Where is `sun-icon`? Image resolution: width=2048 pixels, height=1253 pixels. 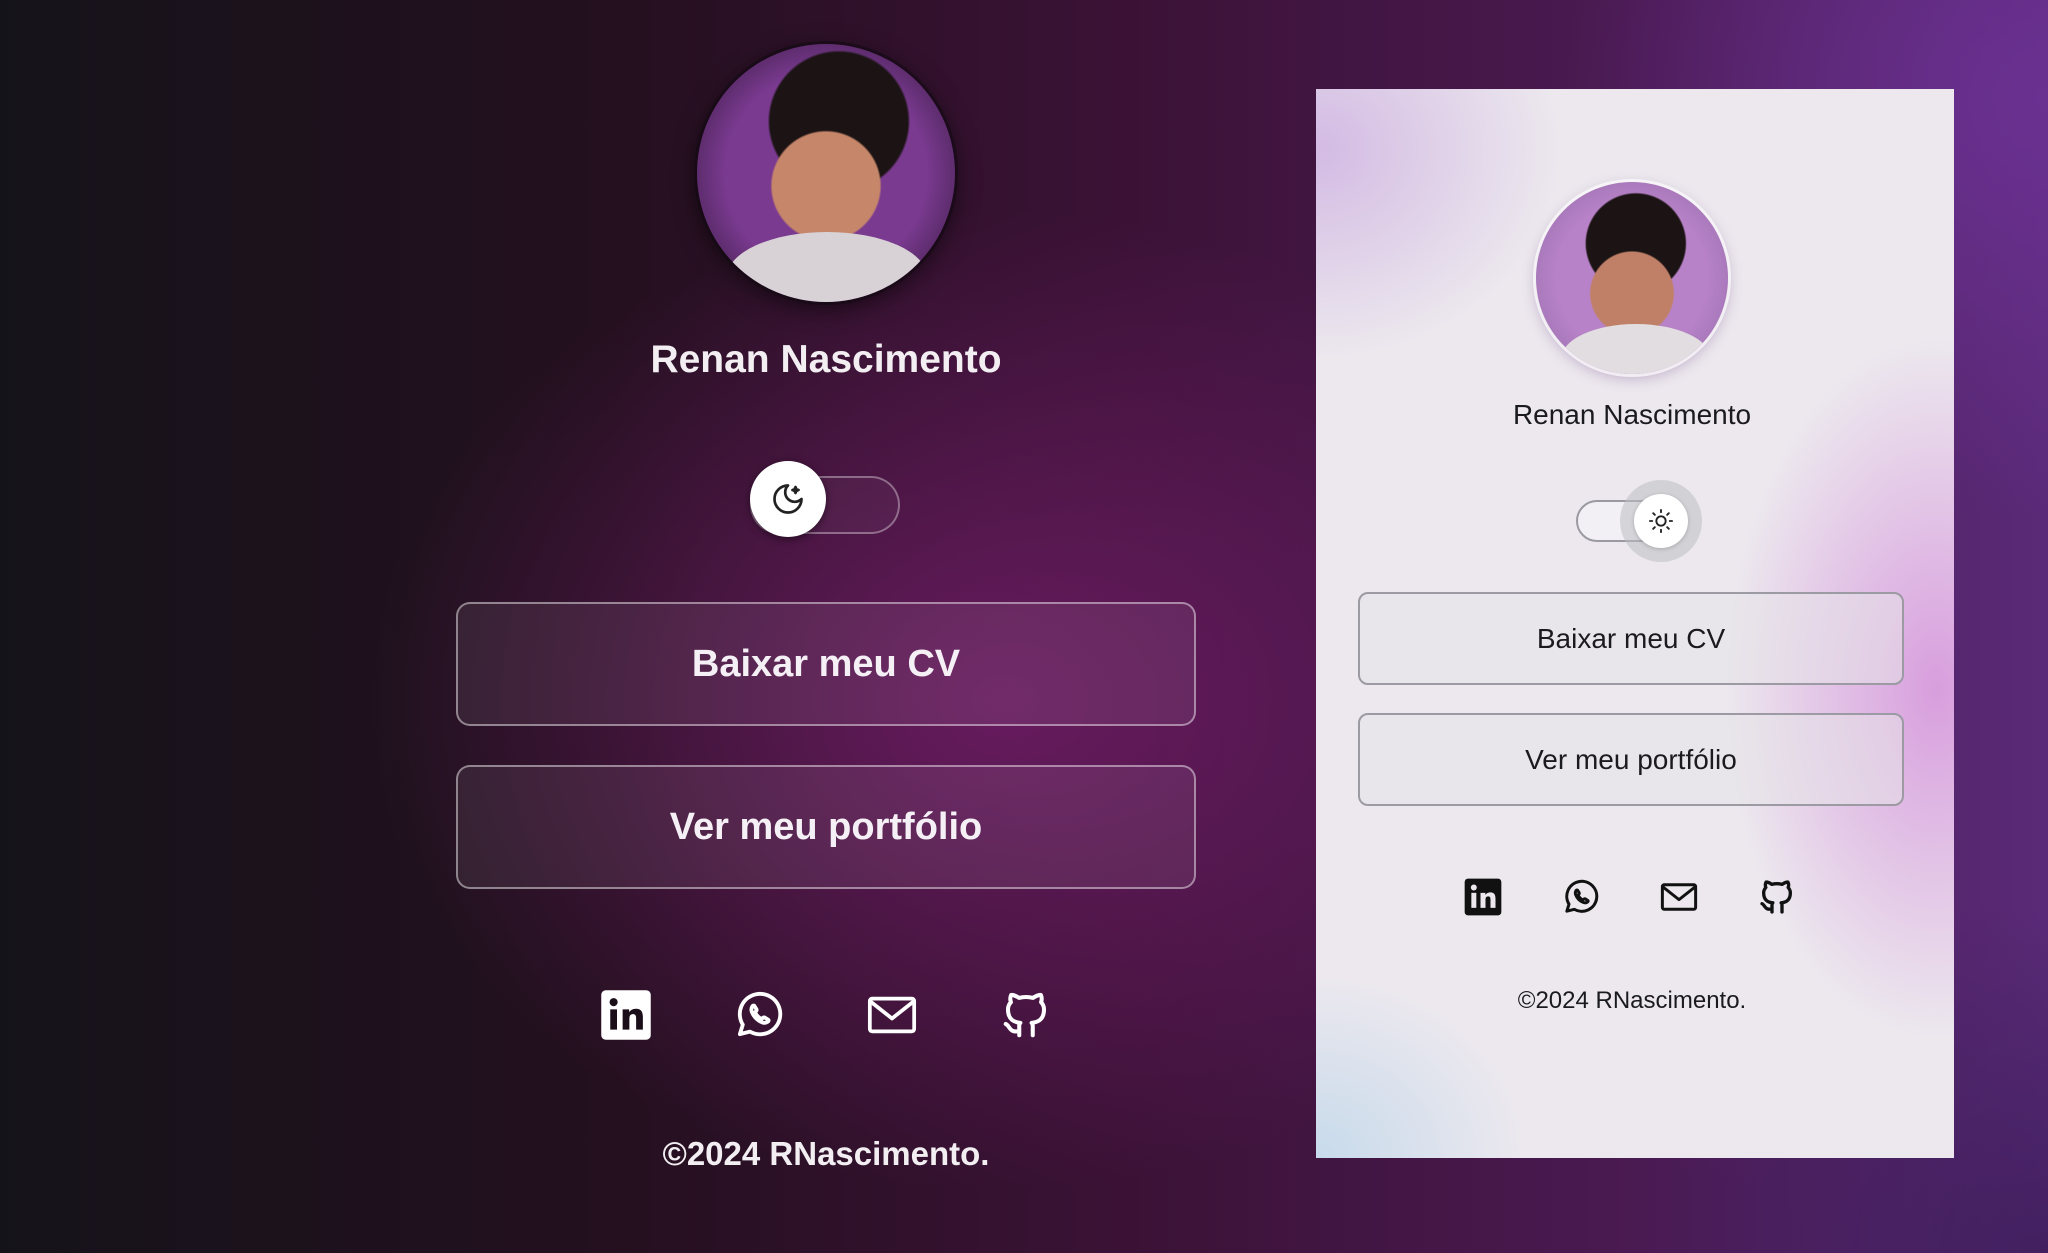
sun-icon is located at coordinates (1661, 521).